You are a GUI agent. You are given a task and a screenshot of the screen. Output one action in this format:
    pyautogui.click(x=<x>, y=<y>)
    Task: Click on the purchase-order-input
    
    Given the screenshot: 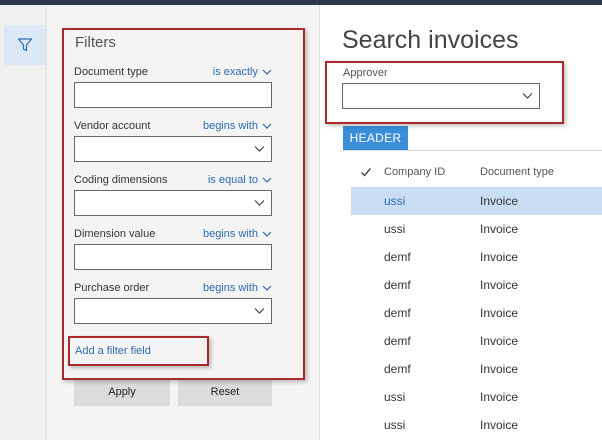 What is the action you would take?
    pyautogui.click(x=173, y=311)
    